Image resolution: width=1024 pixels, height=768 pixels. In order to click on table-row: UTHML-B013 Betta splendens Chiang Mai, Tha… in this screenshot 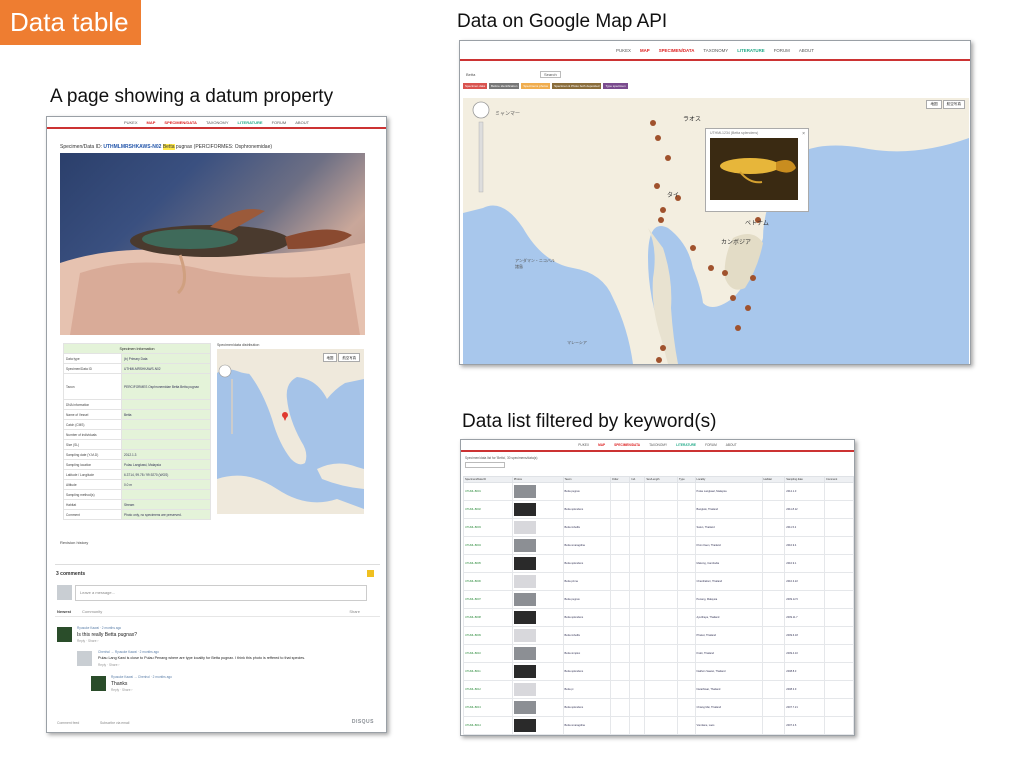, I will do `click(658, 707)`.